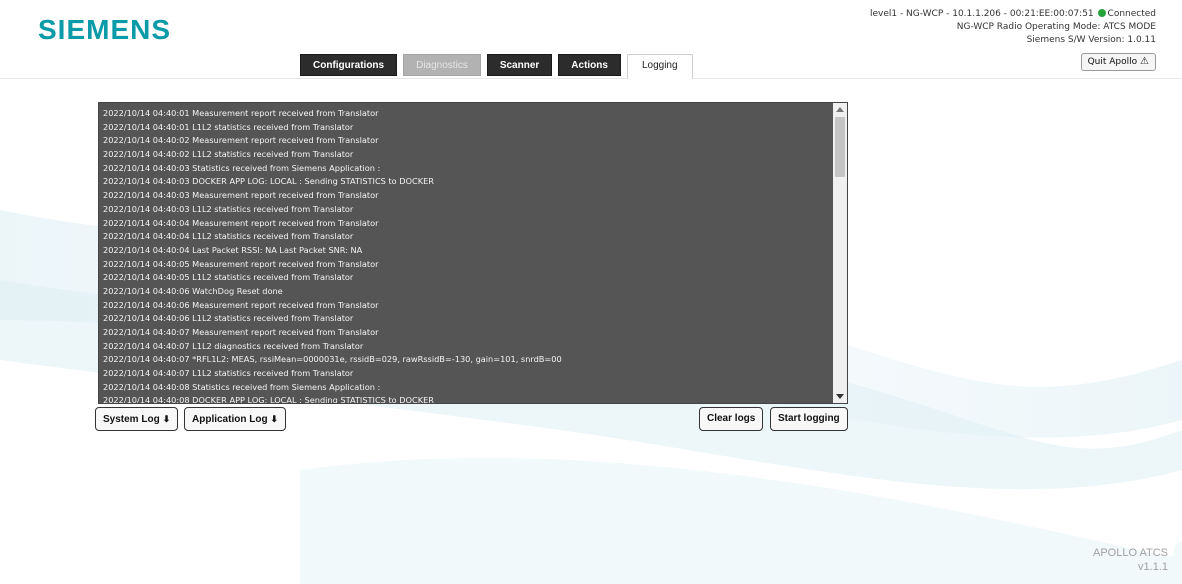  What do you see at coordinates (1153, 567) in the screenshot?
I see `app-version-number: v1.1.1` at bounding box center [1153, 567].